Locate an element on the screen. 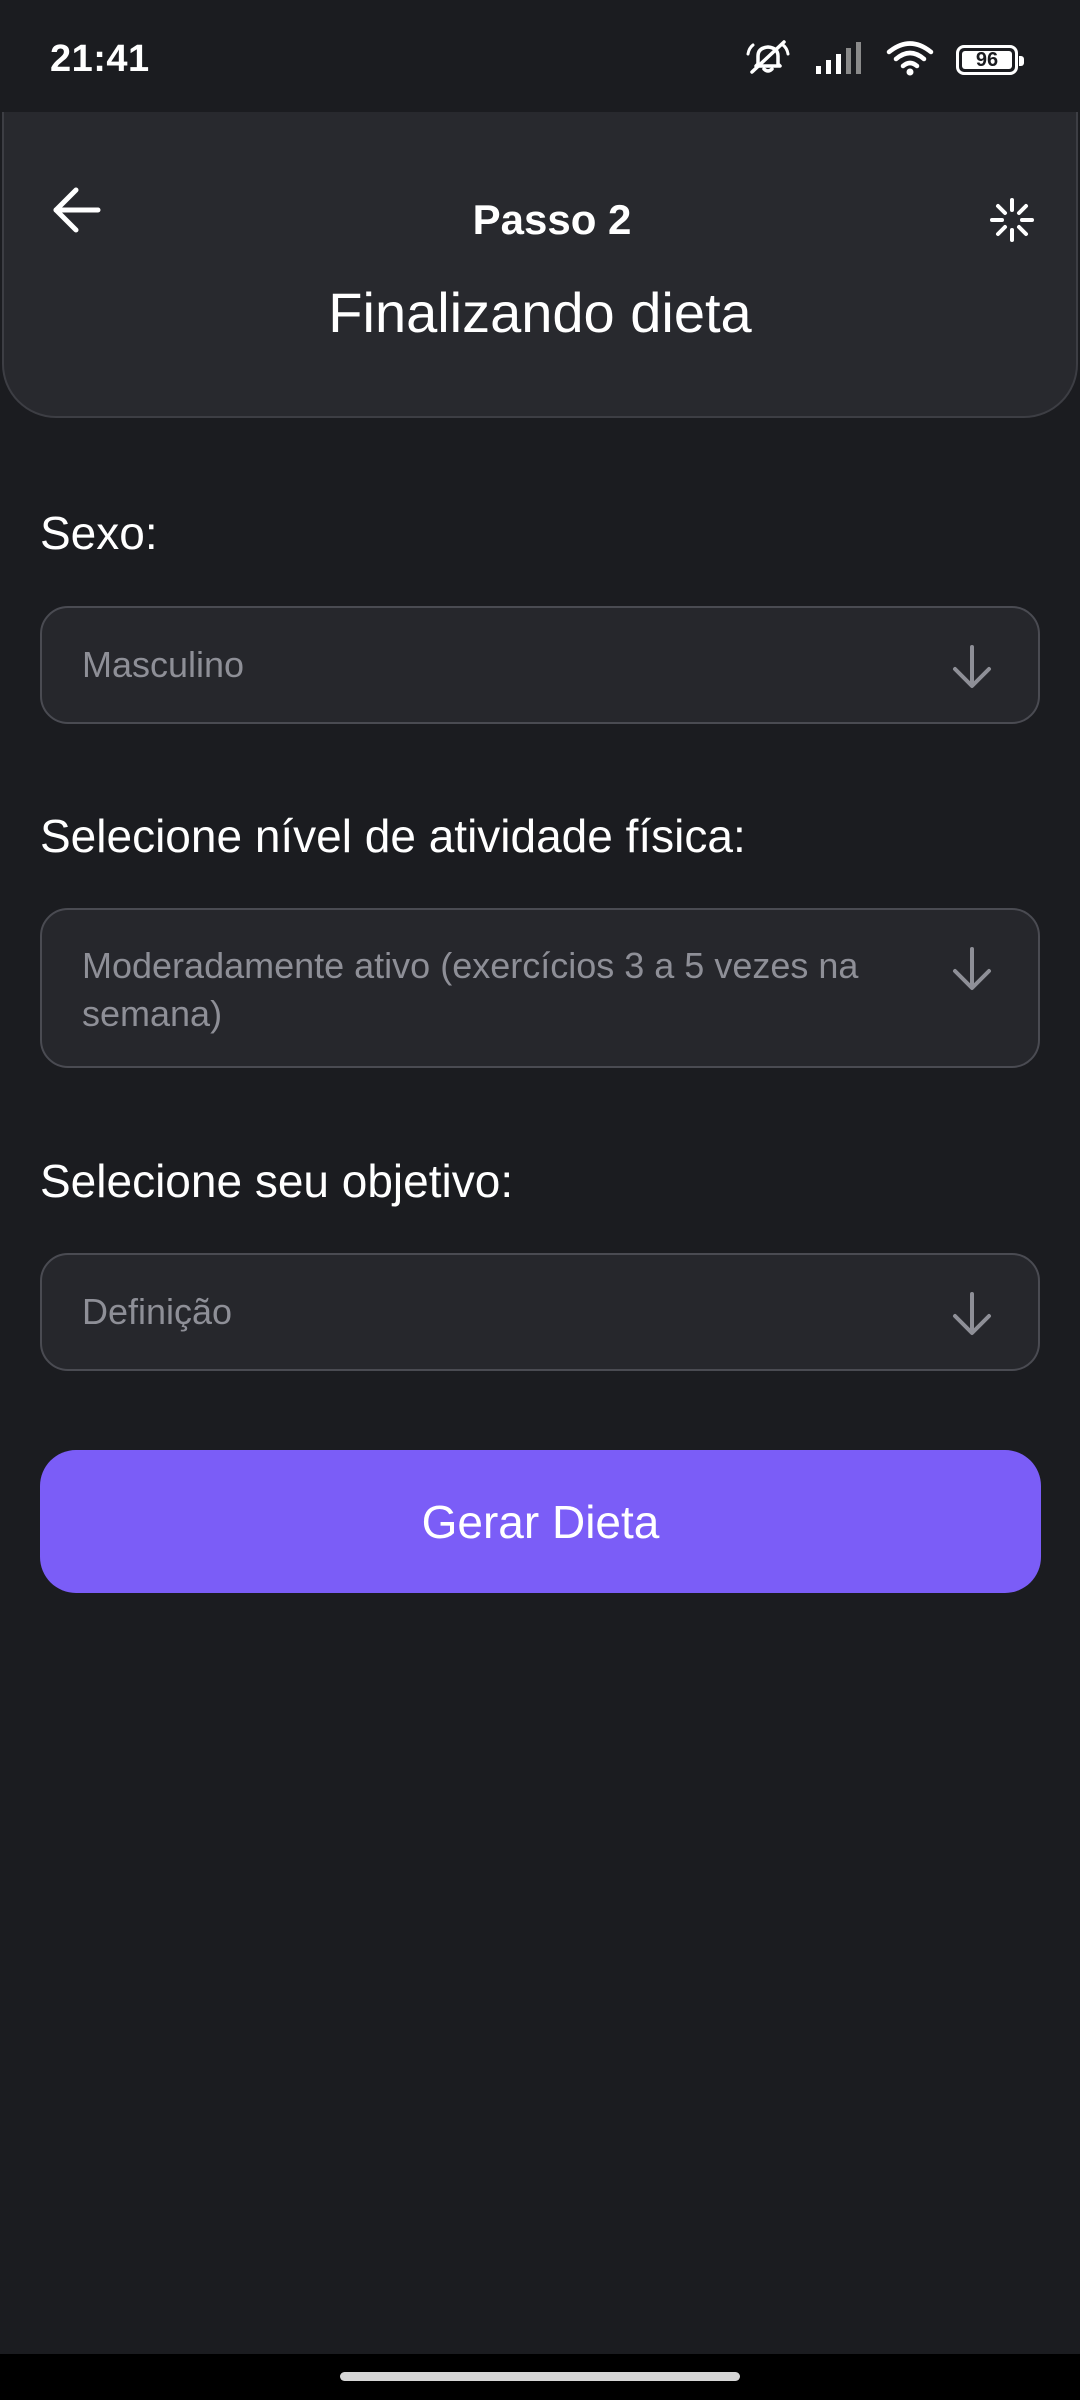  activity-label: Selecione nível de atividade física: is located at coordinates (393, 836).